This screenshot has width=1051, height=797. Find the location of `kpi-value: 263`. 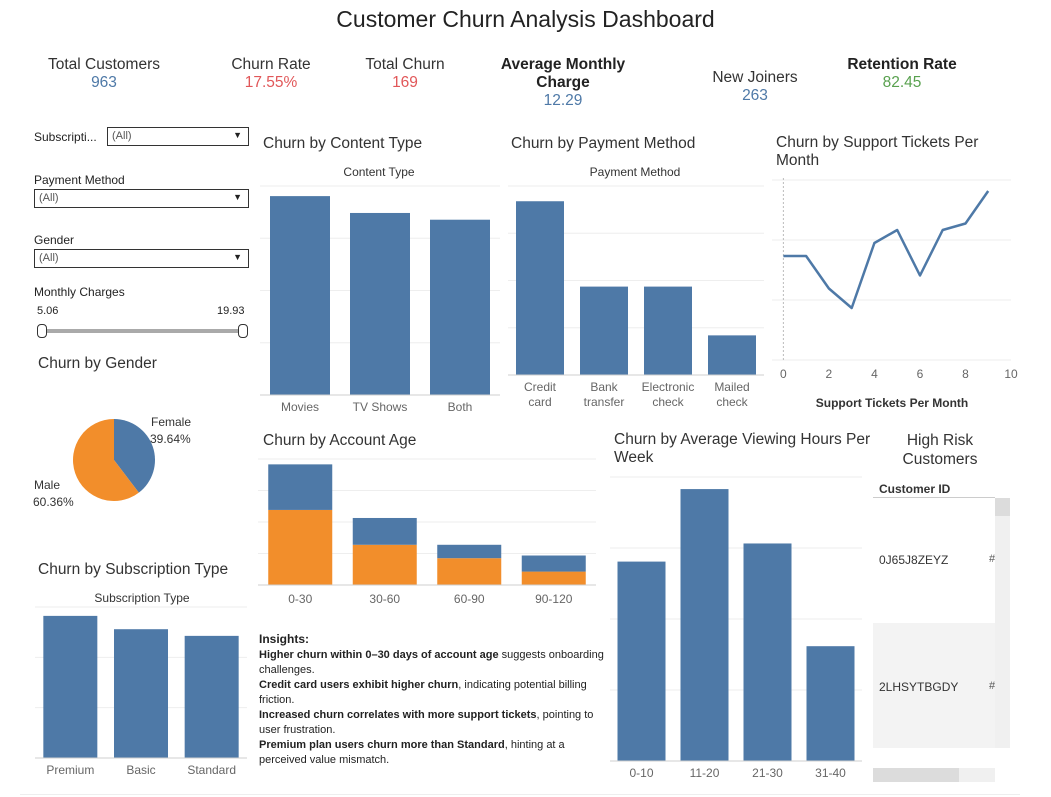

kpi-value: 263 is located at coordinates (755, 95).